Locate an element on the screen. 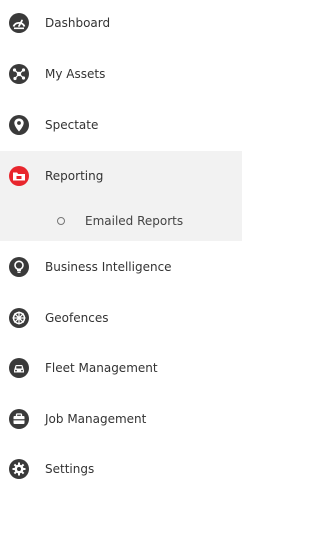  sidebar-item-label: Dashboard is located at coordinates (78, 23).